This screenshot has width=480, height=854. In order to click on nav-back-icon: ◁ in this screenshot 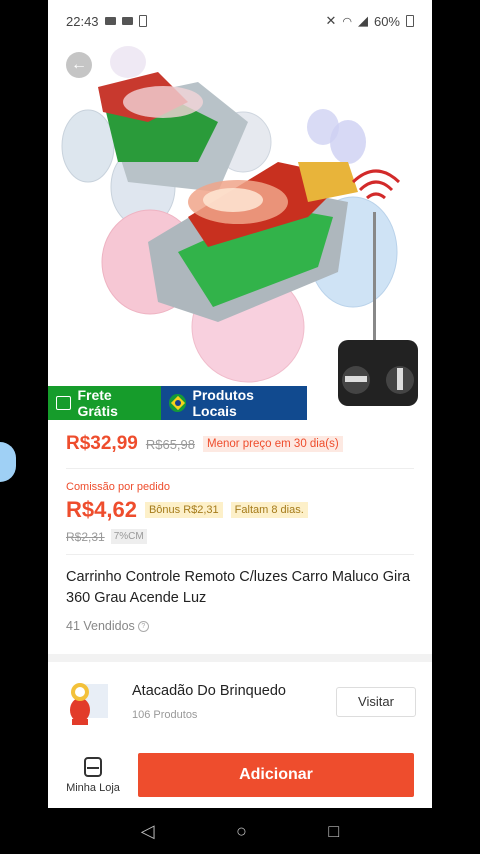, I will do `click(148, 831)`.